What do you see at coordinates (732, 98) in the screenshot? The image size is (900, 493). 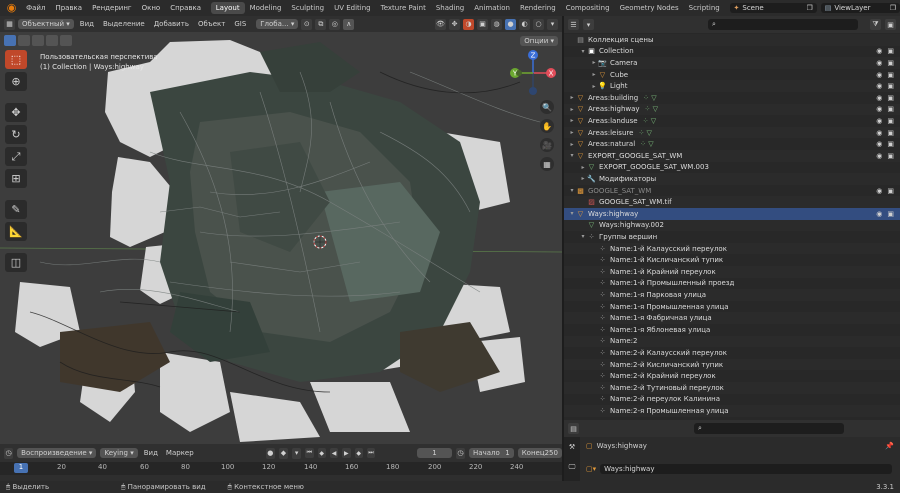 I see `outliner-row: ▸ ▽ Areas:building ⁘ ▽ ◉ ▣` at bounding box center [732, 98].